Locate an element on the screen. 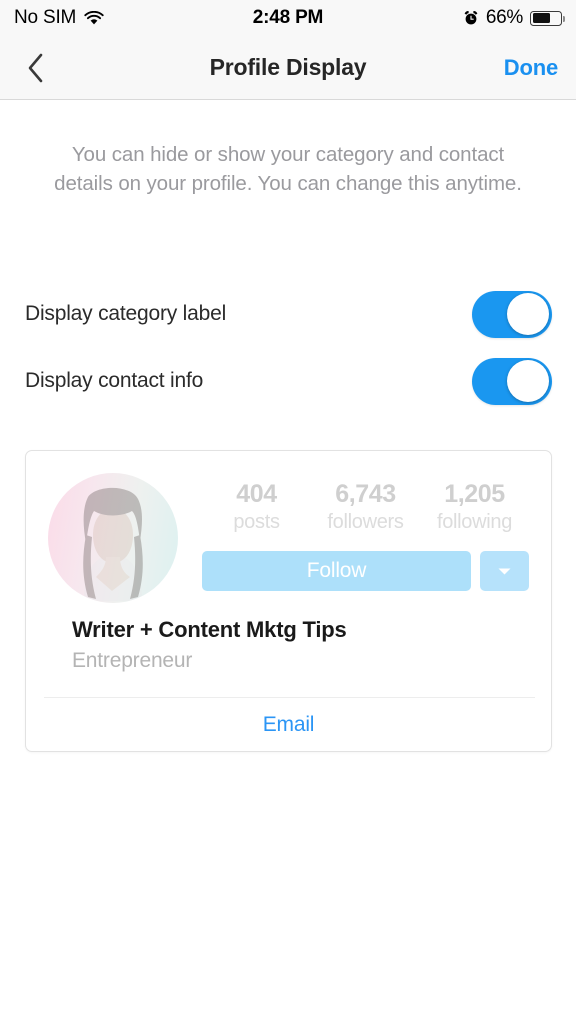 Image resolution: width=576 pixels, height=1024 pixels. toggle-display-contact-info is located at coordinates (512, 381).